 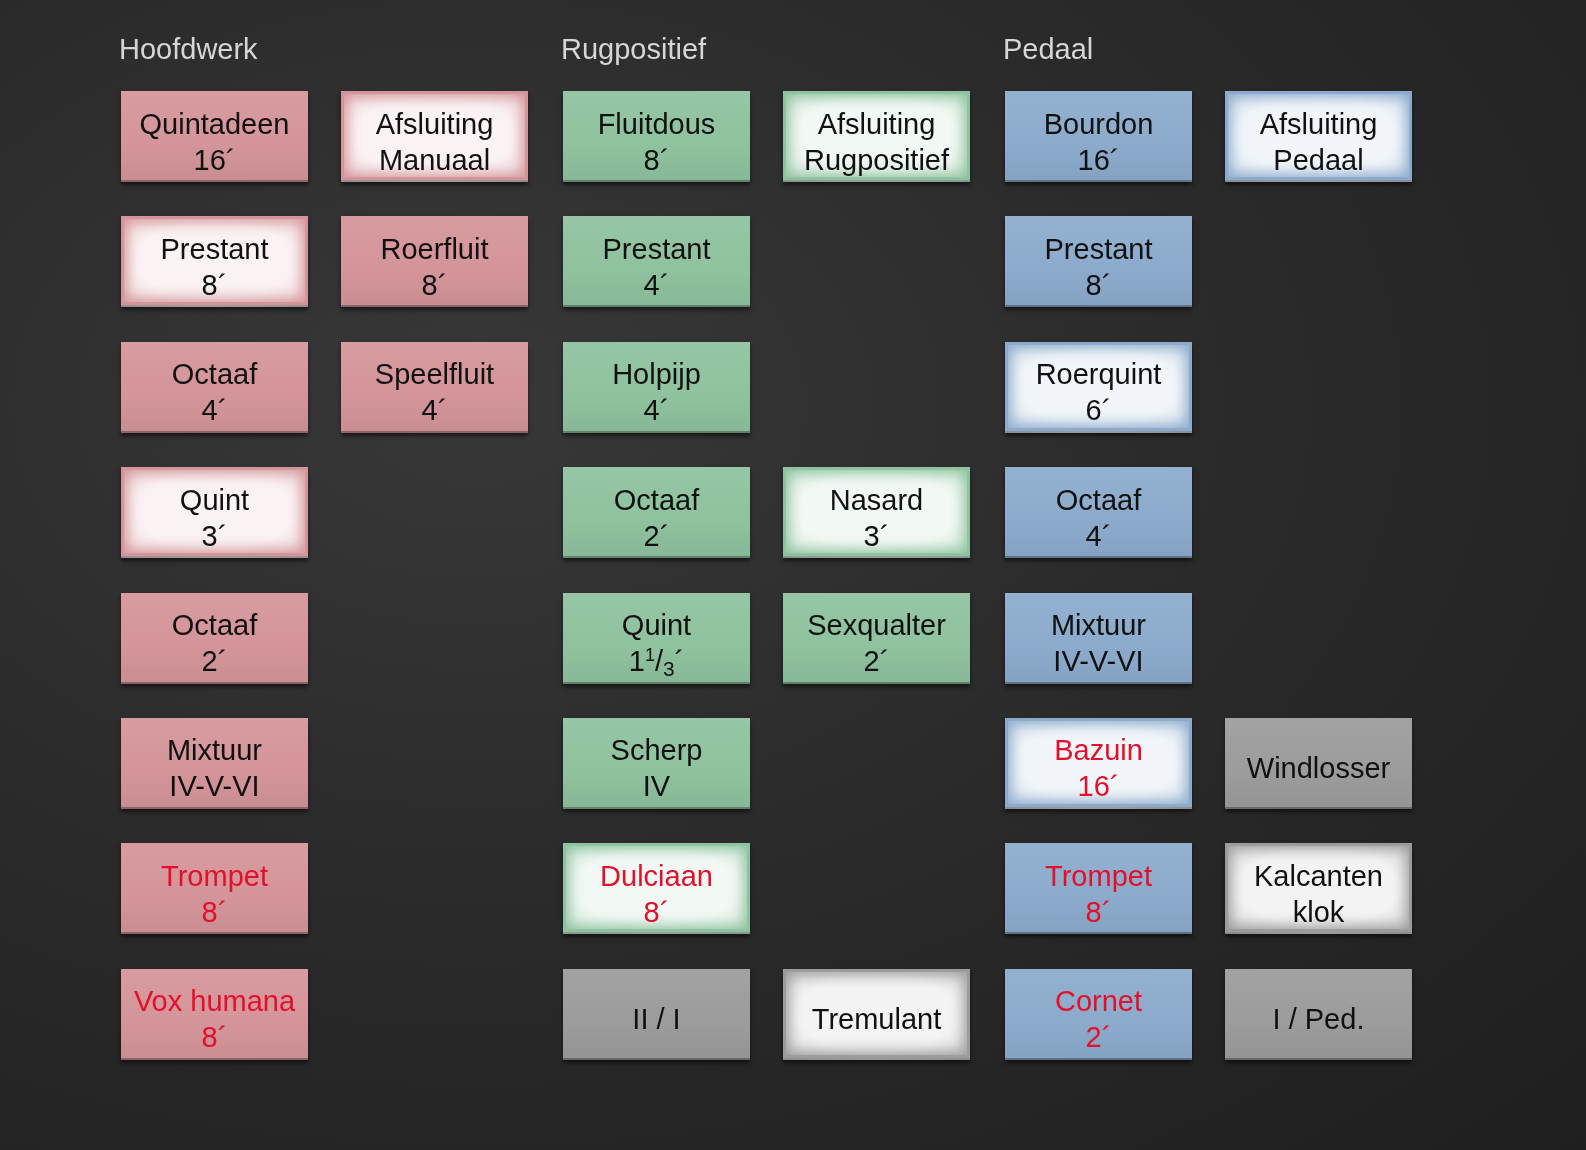 What do you see at coordinates (434, 262) in the screenshot?
I see `stop-button: Roerfluit 8´` at bounding box center [434, 262].